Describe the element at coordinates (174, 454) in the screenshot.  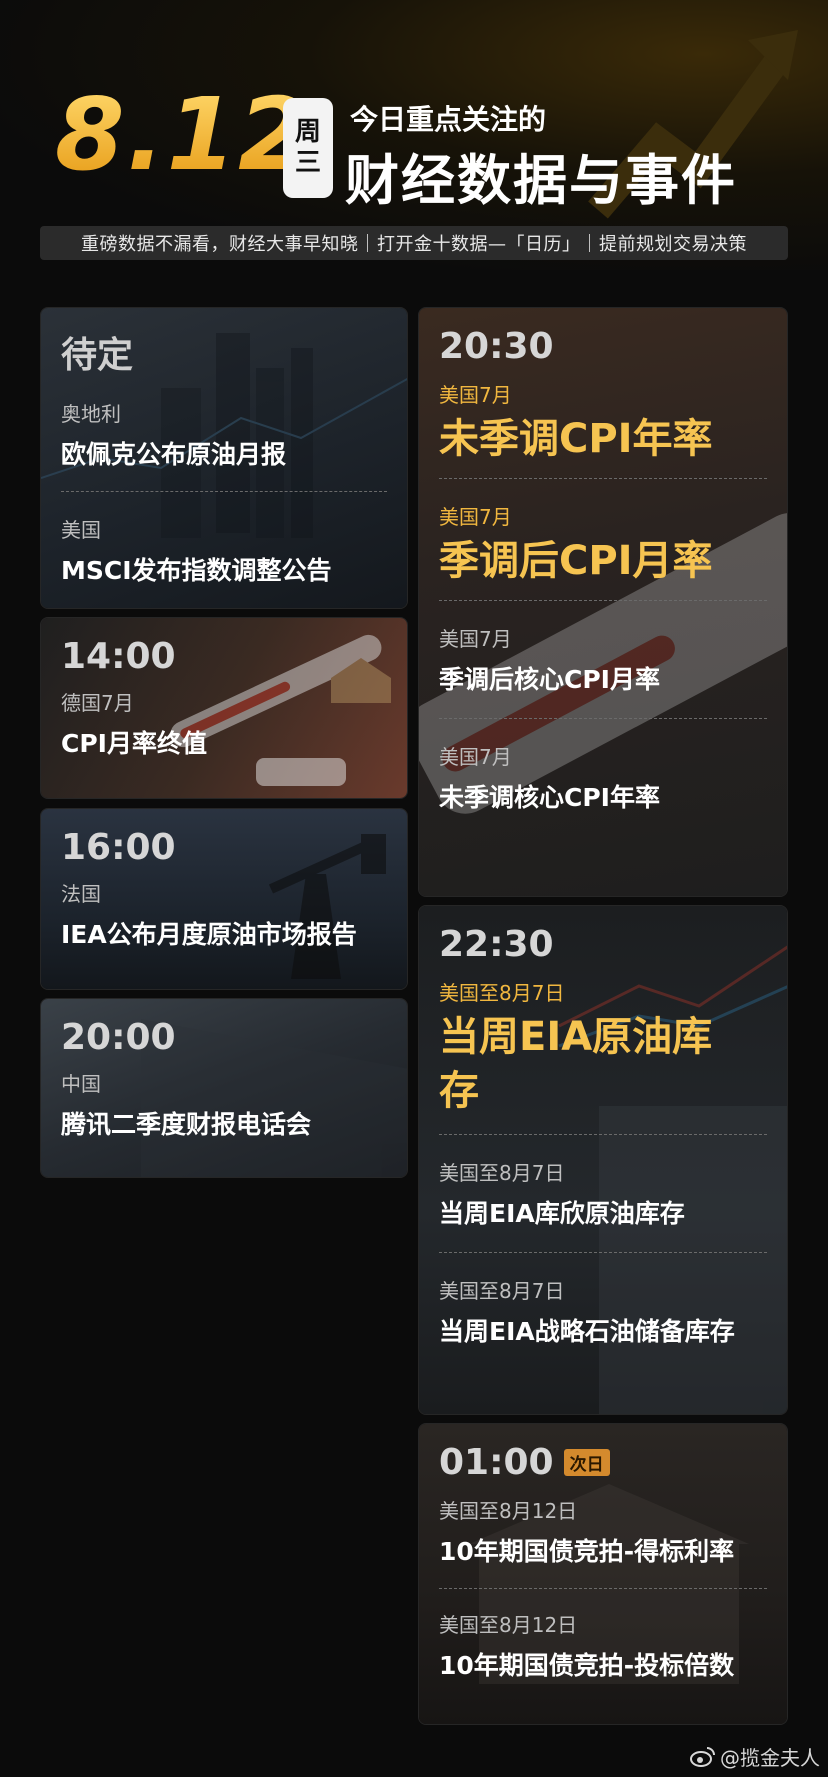
I see `event-label: 欧佩克公布原油月报` at that location.